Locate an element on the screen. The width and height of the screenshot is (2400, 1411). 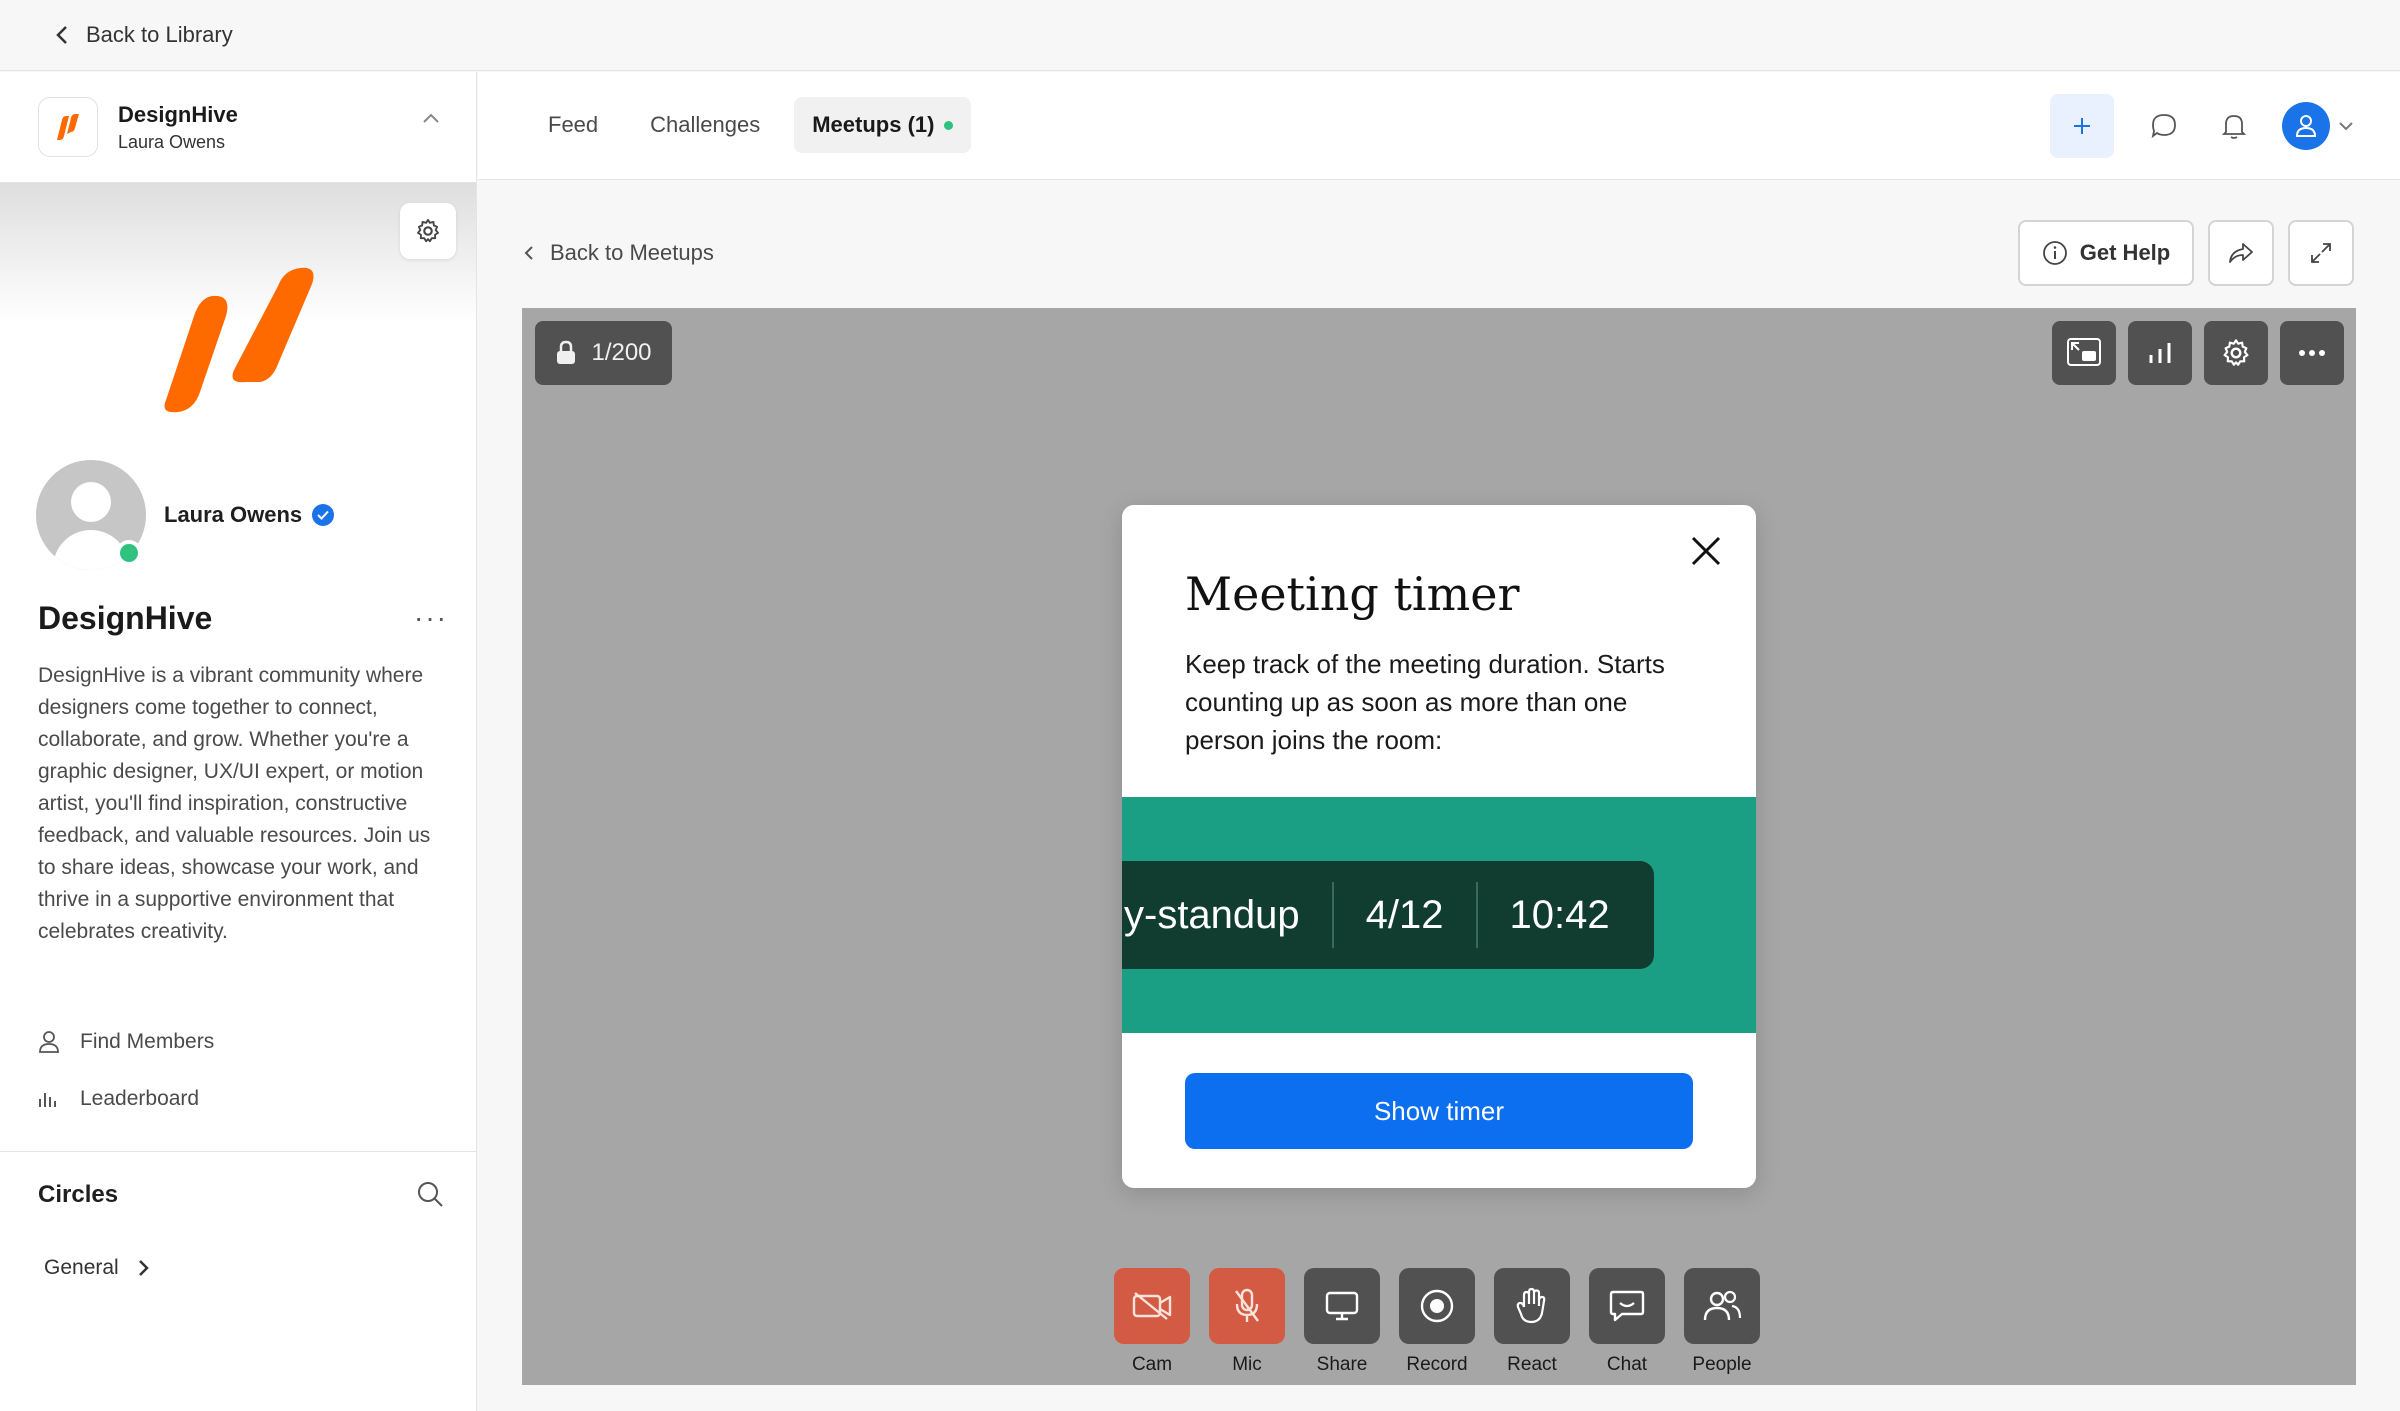
share-control: Share is located at coordinates (1342, 1322).